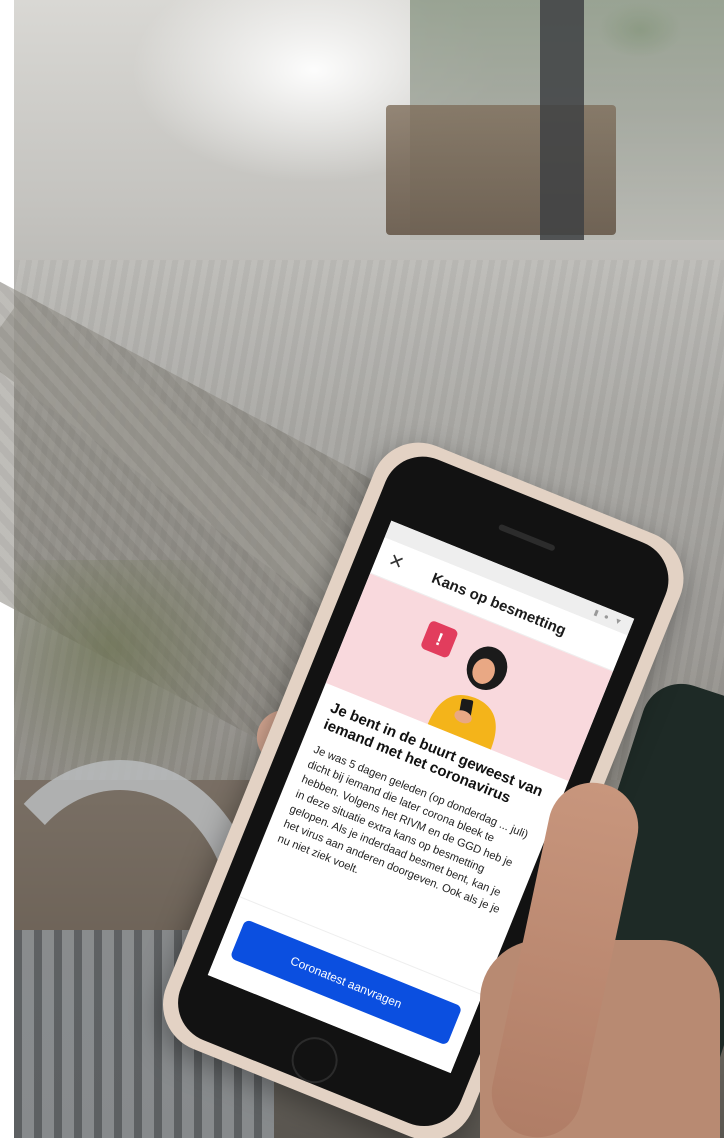 The height and width of the screenshot is (1138, 724). I want to click on grass-patch, so click(134, 670).